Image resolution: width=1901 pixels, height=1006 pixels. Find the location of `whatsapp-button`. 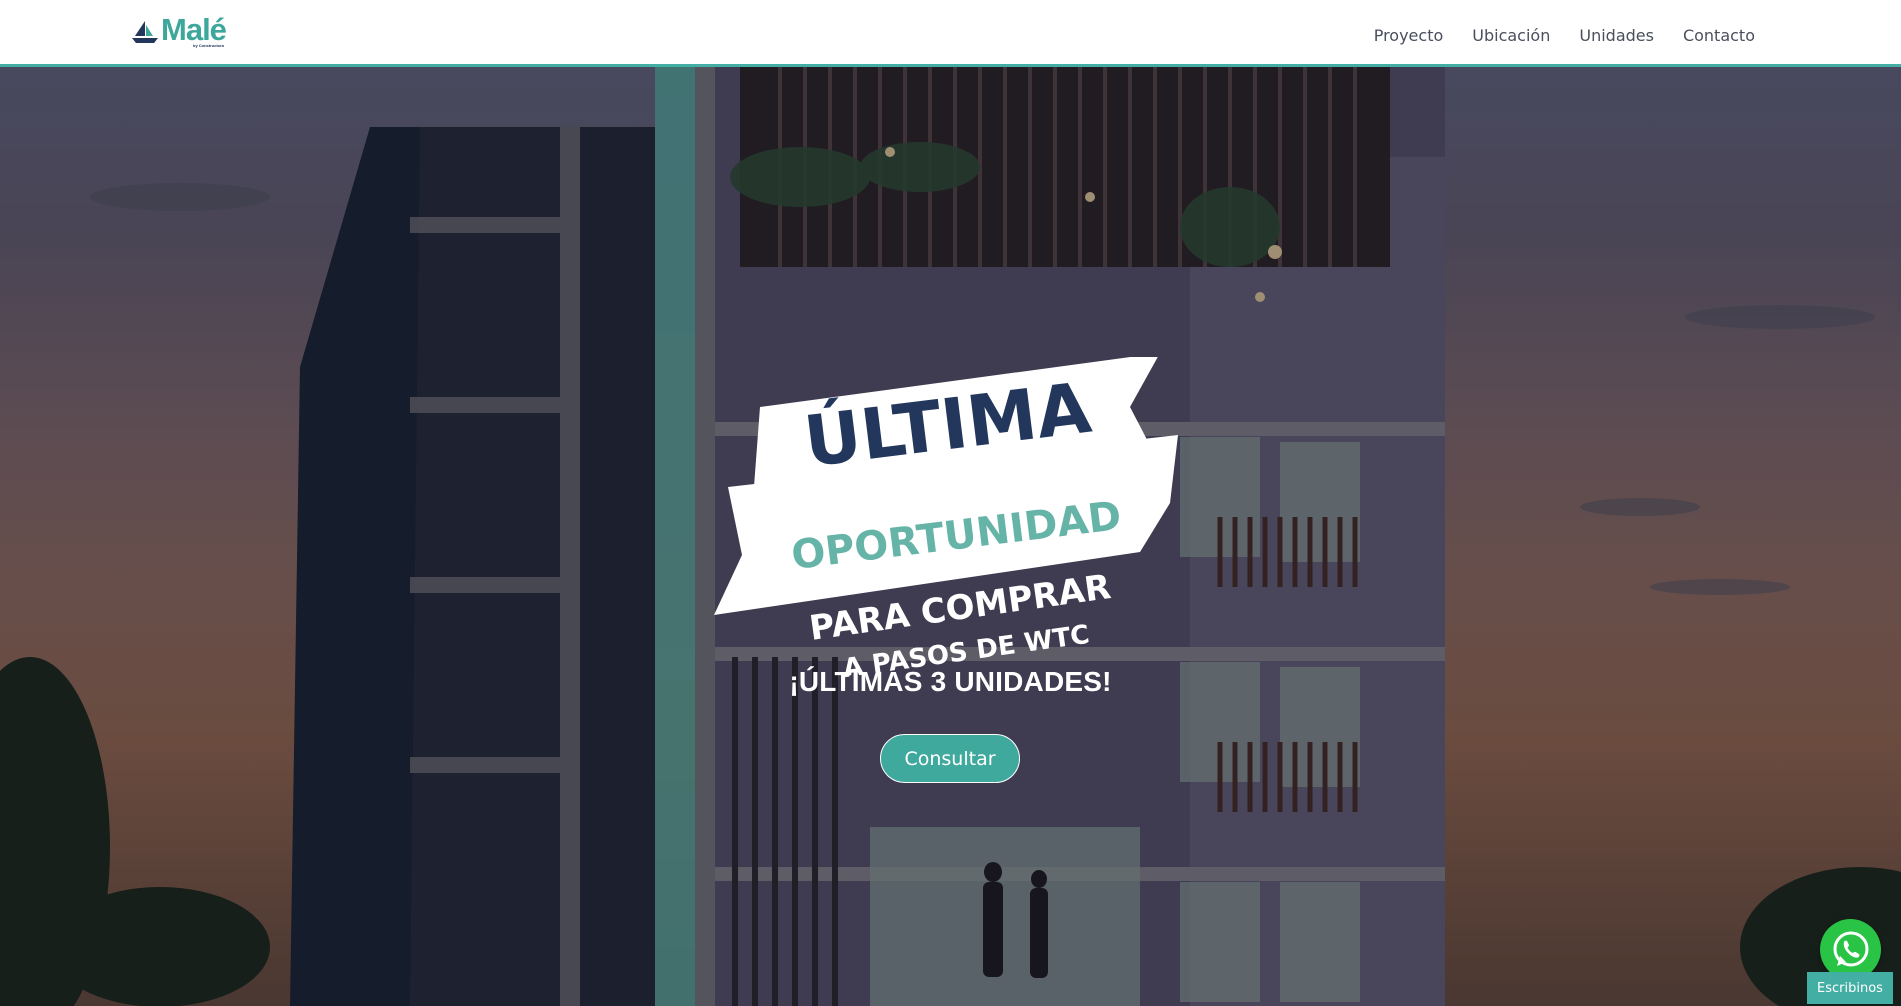

whatsapp-button is located at coordinates (1850, 949).